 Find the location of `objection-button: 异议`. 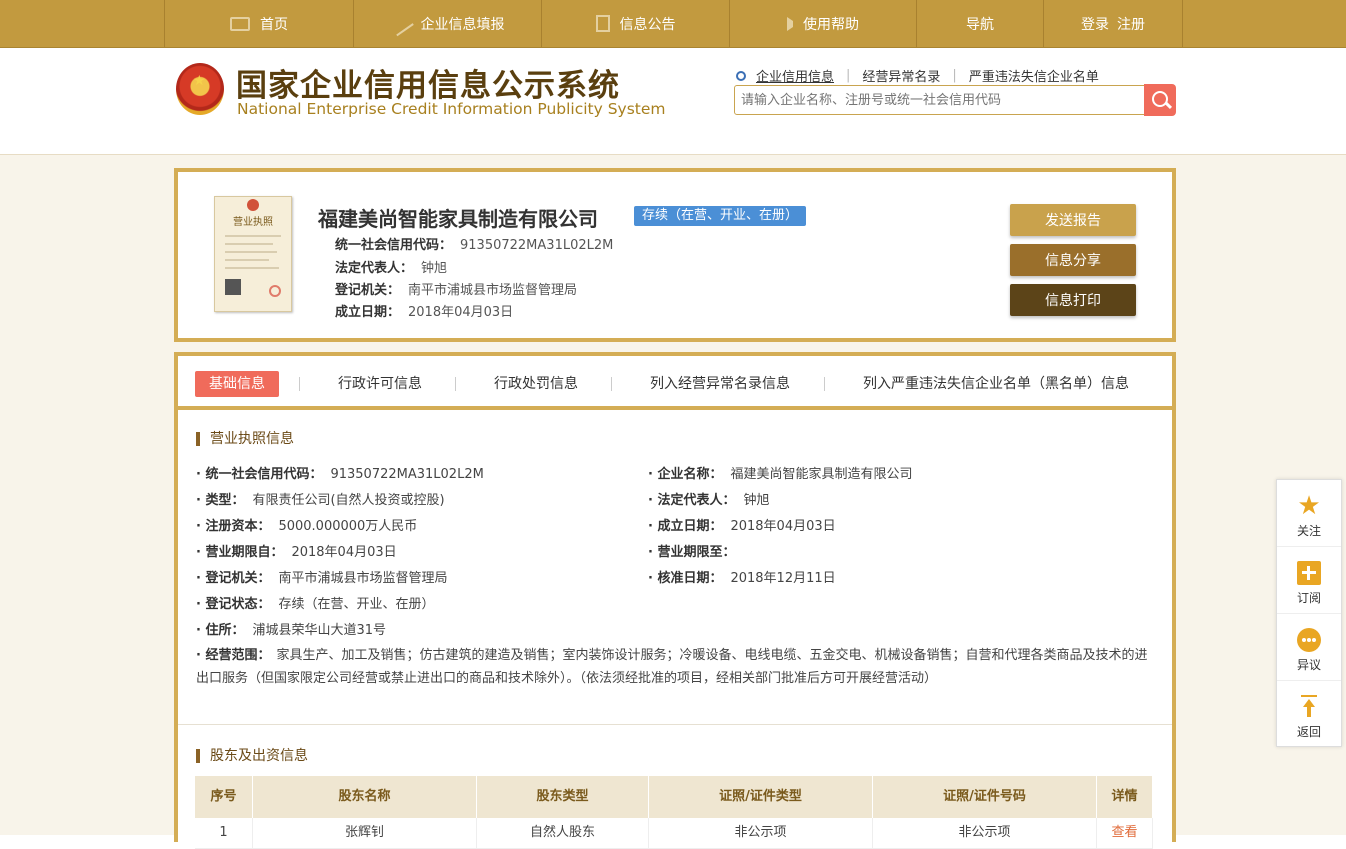

objection-button: 异议 is located at coordinates (1309, 647).